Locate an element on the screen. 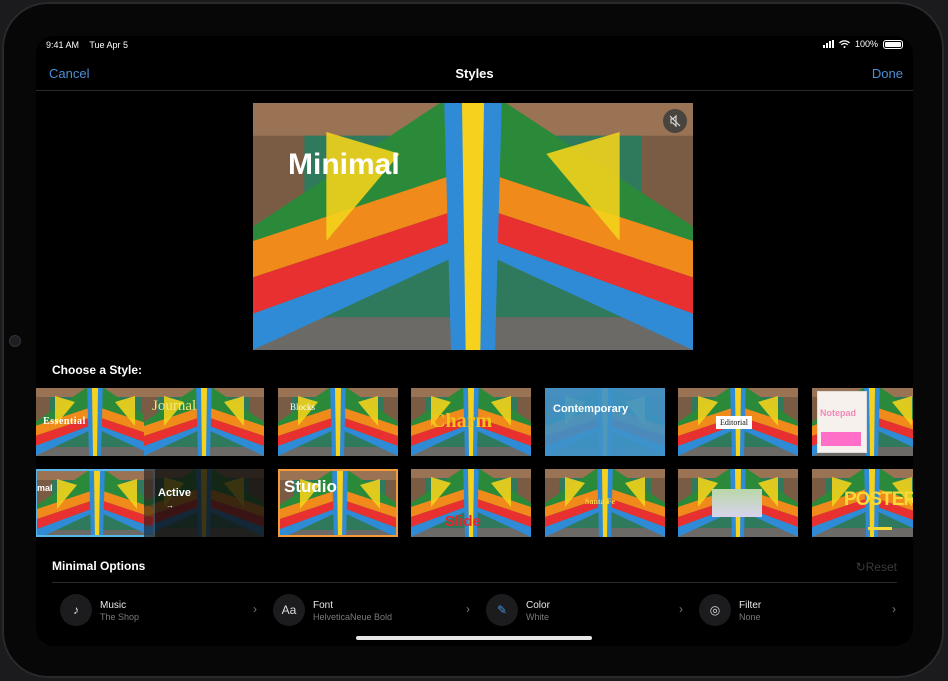 This screenshot has height=681, width=948. front-camera is located at coordinates (15, 341).